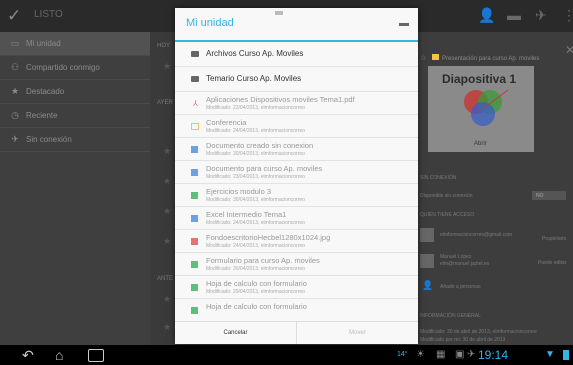  What do you see at coordinates (28, 355) in the screenshot?
I see `back-icon: ↶` at bounding box center [28, 355].